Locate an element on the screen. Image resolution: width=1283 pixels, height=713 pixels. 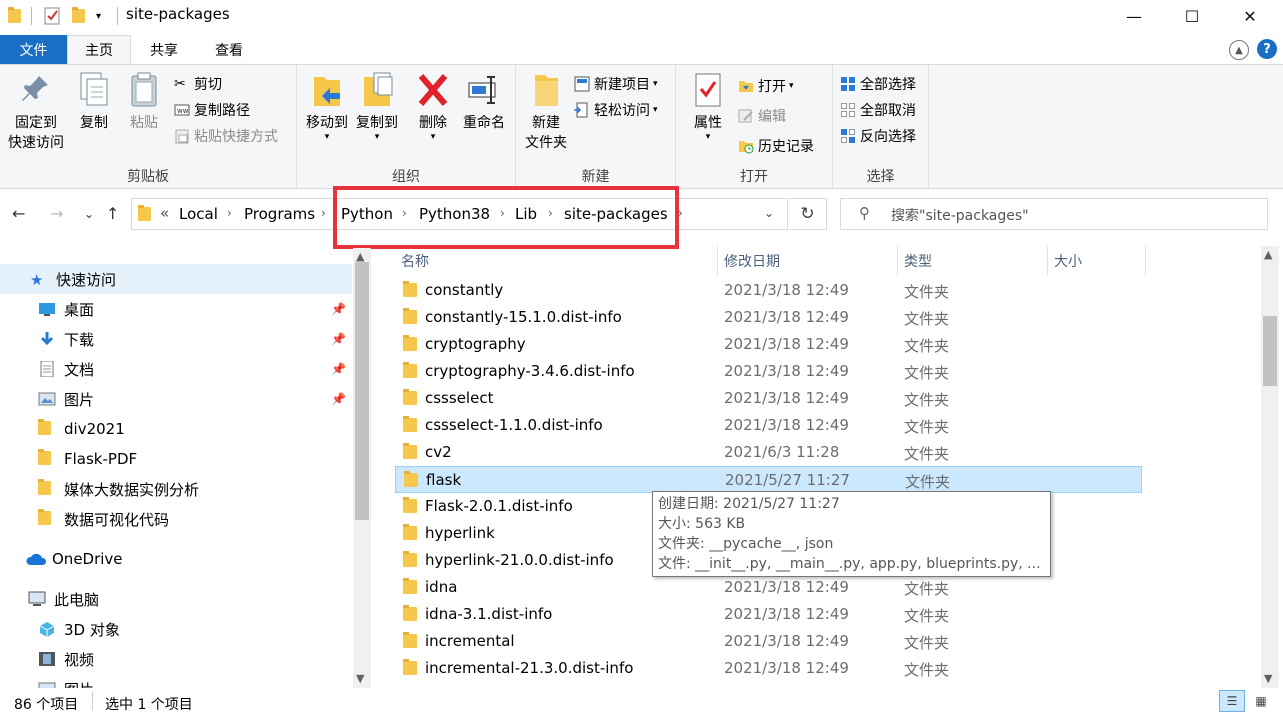
tab-share: 共享 is located at coordinates (164, 49).